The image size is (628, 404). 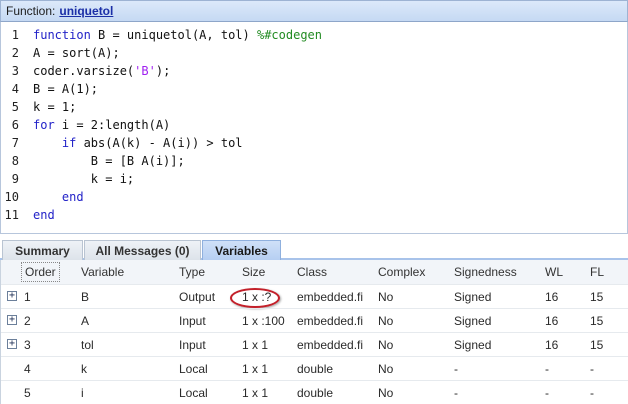 What do you see at coordinates (314, 107) in the screenshot?
I see `code-line: 5 k = 1;` at bounding box center [314, 107].